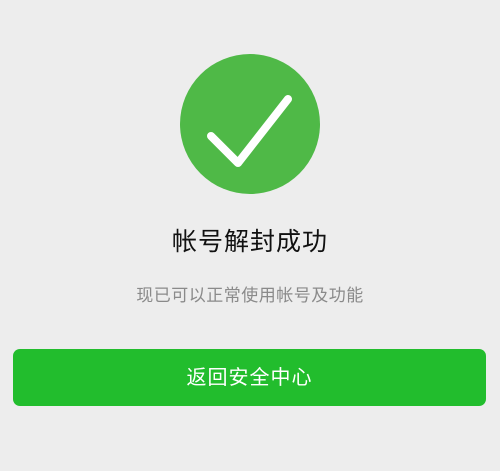  I want to click on success-title: 帐号解封成功, so click(249, 241).